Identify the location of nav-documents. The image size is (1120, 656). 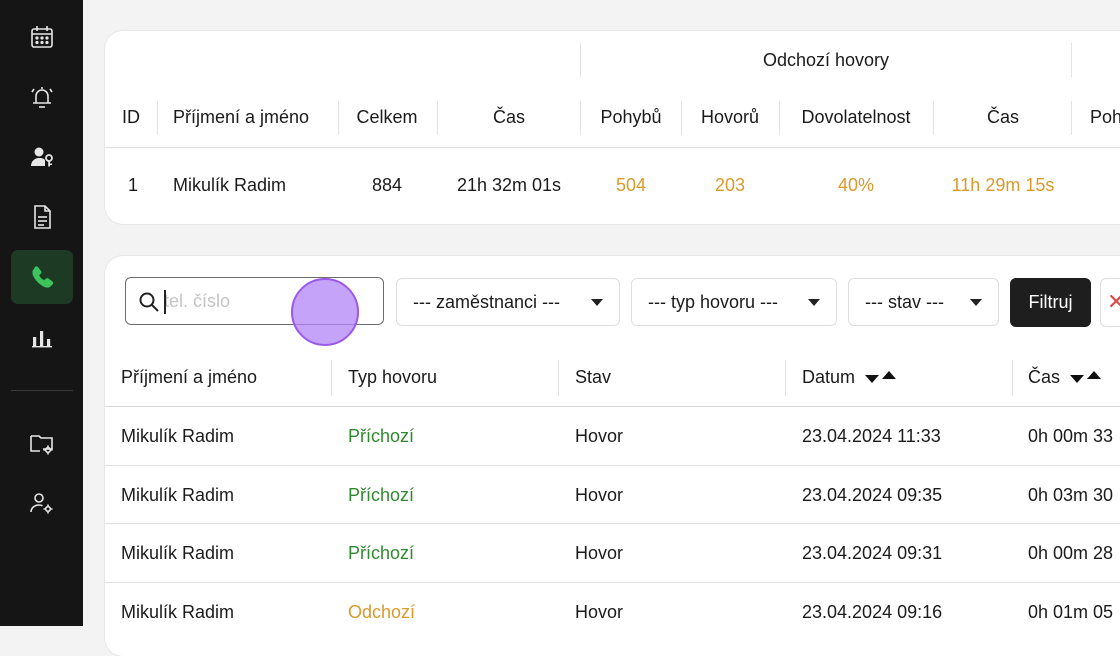
(42, 217).